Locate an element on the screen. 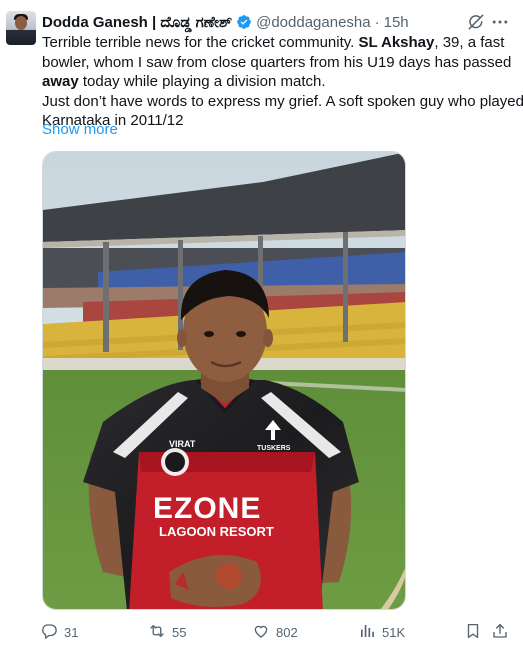 The height and width of the screenshot is (646, 523). tweet-highlight: away is located at coordinates (60, 81).